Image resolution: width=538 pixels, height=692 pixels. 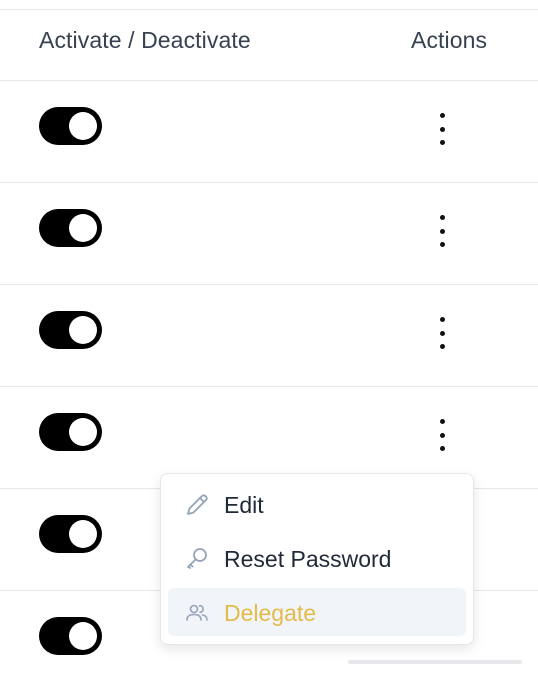 I want to click on table-header: Activate / Deactivate Actions, so click(x=269, y=45).